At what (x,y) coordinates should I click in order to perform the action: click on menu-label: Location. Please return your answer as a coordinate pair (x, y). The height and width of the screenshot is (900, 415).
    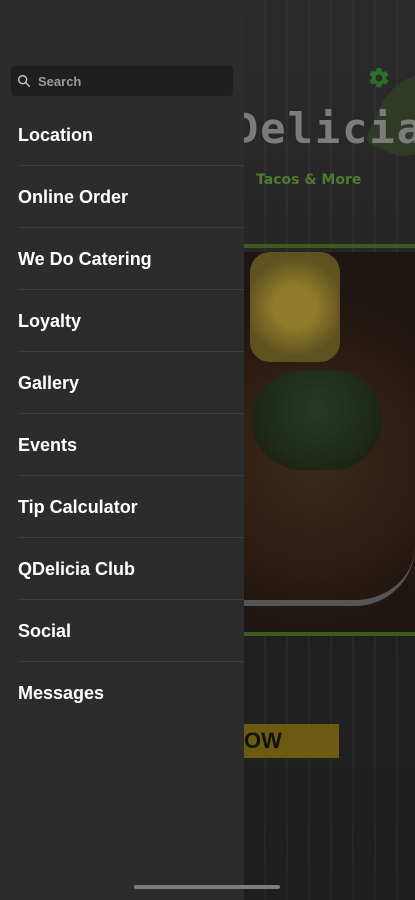
    Looking at the image, I should click on (55, 134).